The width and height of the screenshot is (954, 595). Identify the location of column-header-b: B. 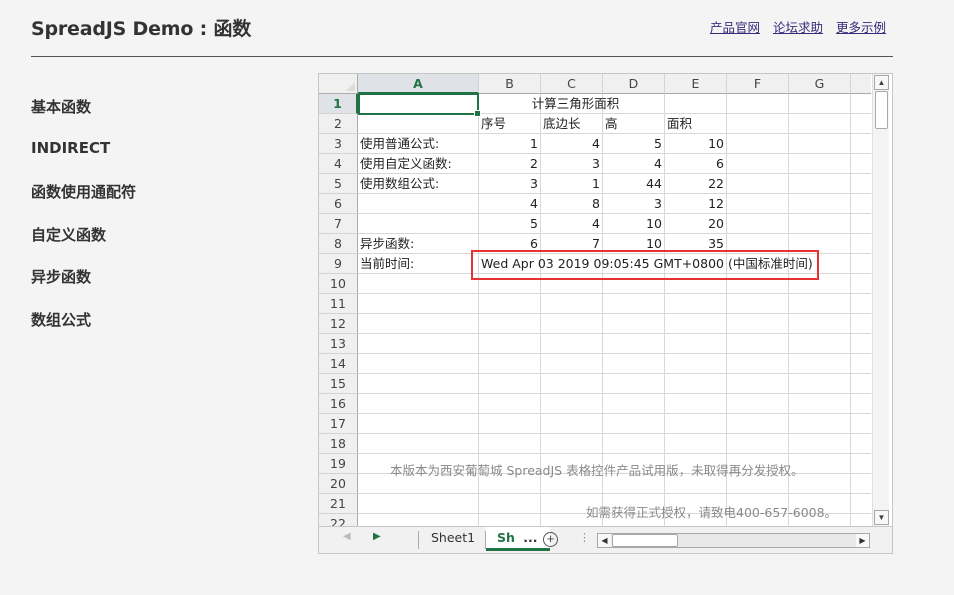
(510, 84).